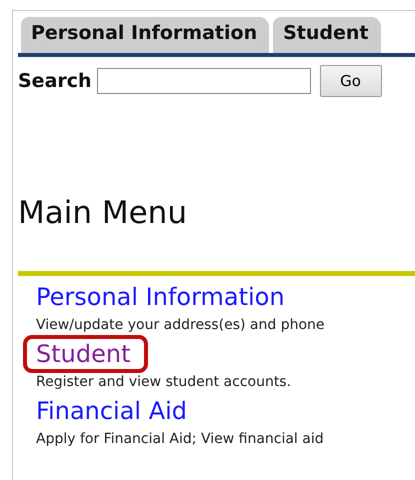  I want to click on go-button: Go, so click(351, 81).